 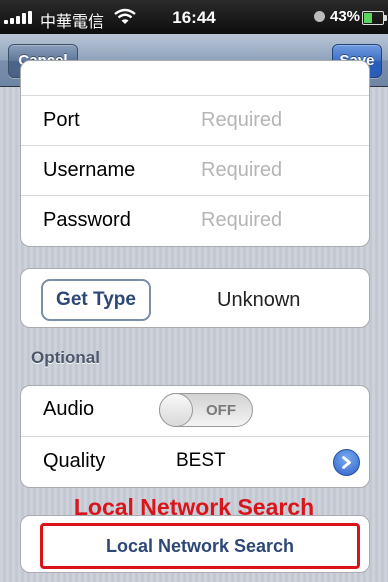 I want to click on toggle-knob, so click(x=176, y=410).